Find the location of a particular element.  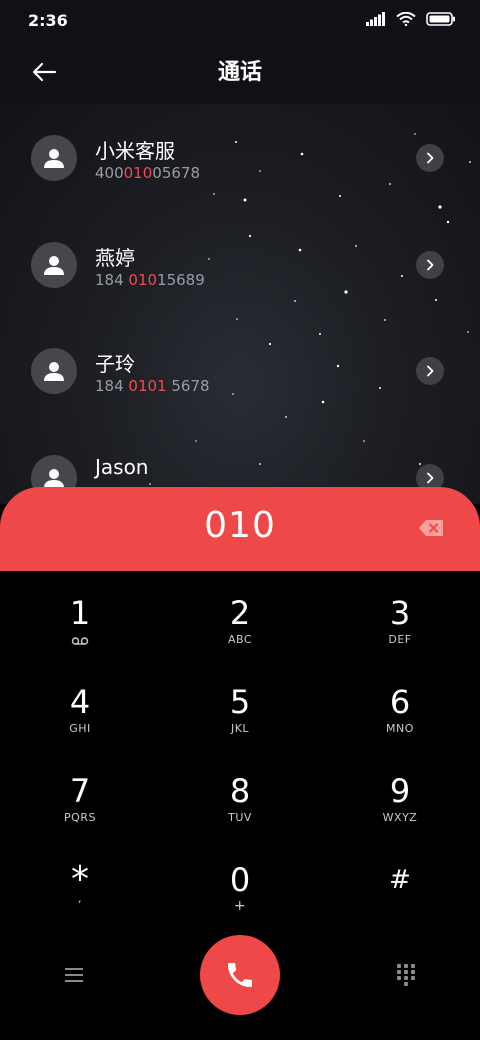

key-9: 9 WXYZ is located at coordinates (400, 793).